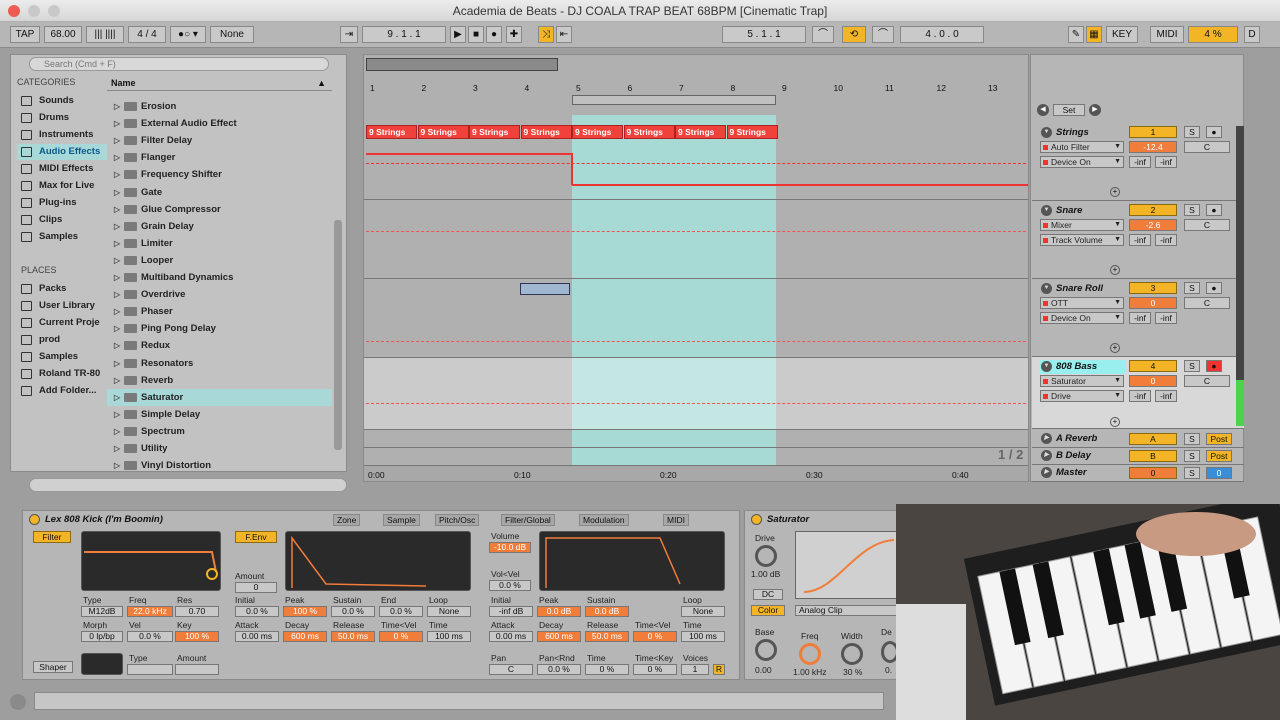  I want to click on saturator-power-icon, so click(756, 519).